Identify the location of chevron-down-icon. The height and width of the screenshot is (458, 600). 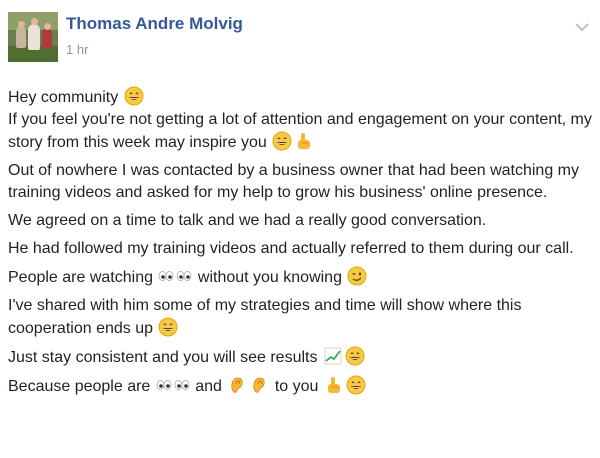
(582, 27).